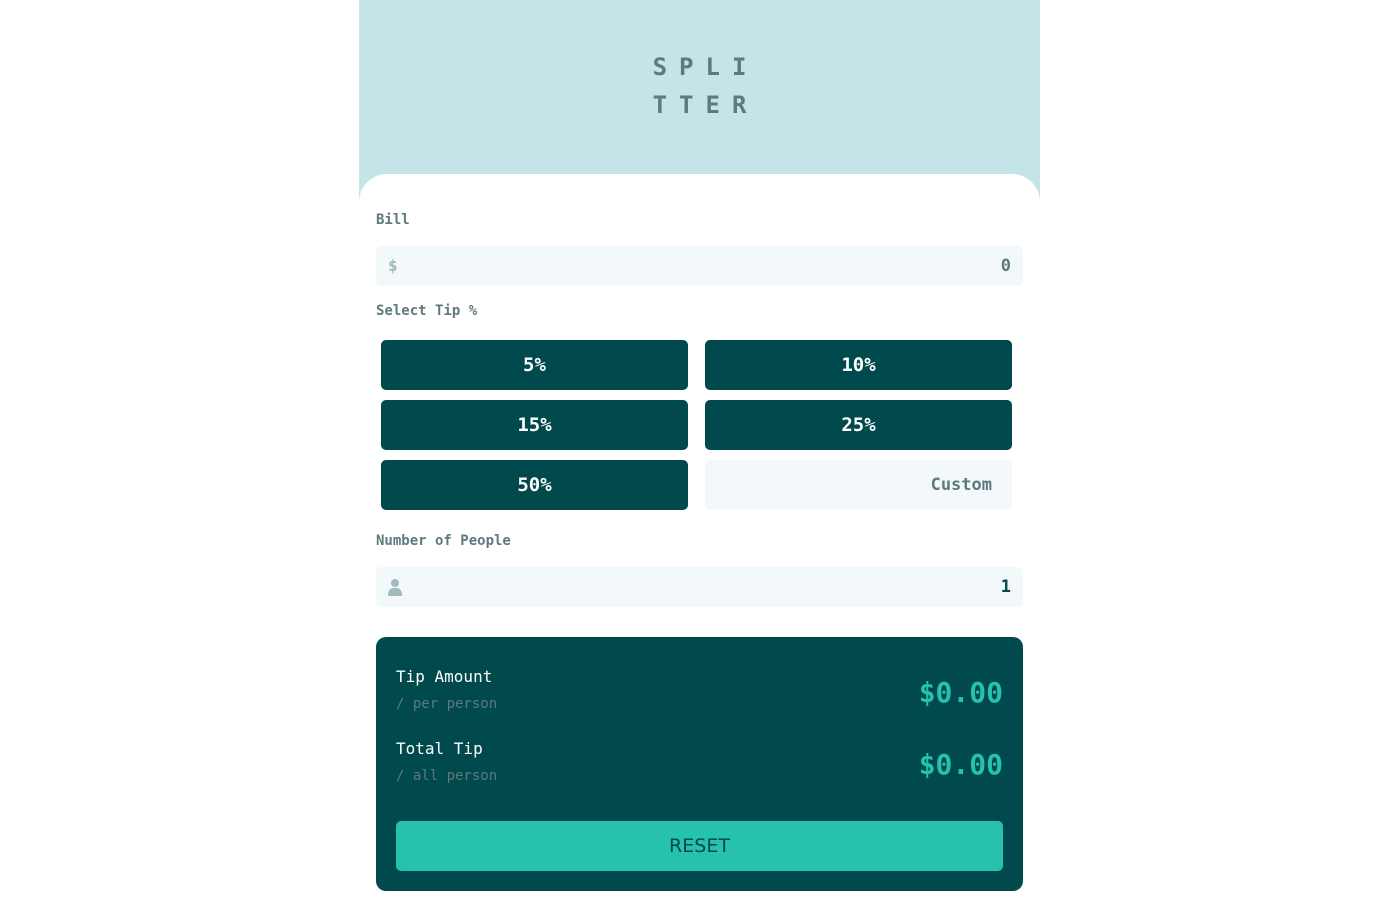 This screenshot has height=905, width=1385. Describe the element at coordinates (699, 266) in the screenshot. I see `bill-input: $ 0` at that location.